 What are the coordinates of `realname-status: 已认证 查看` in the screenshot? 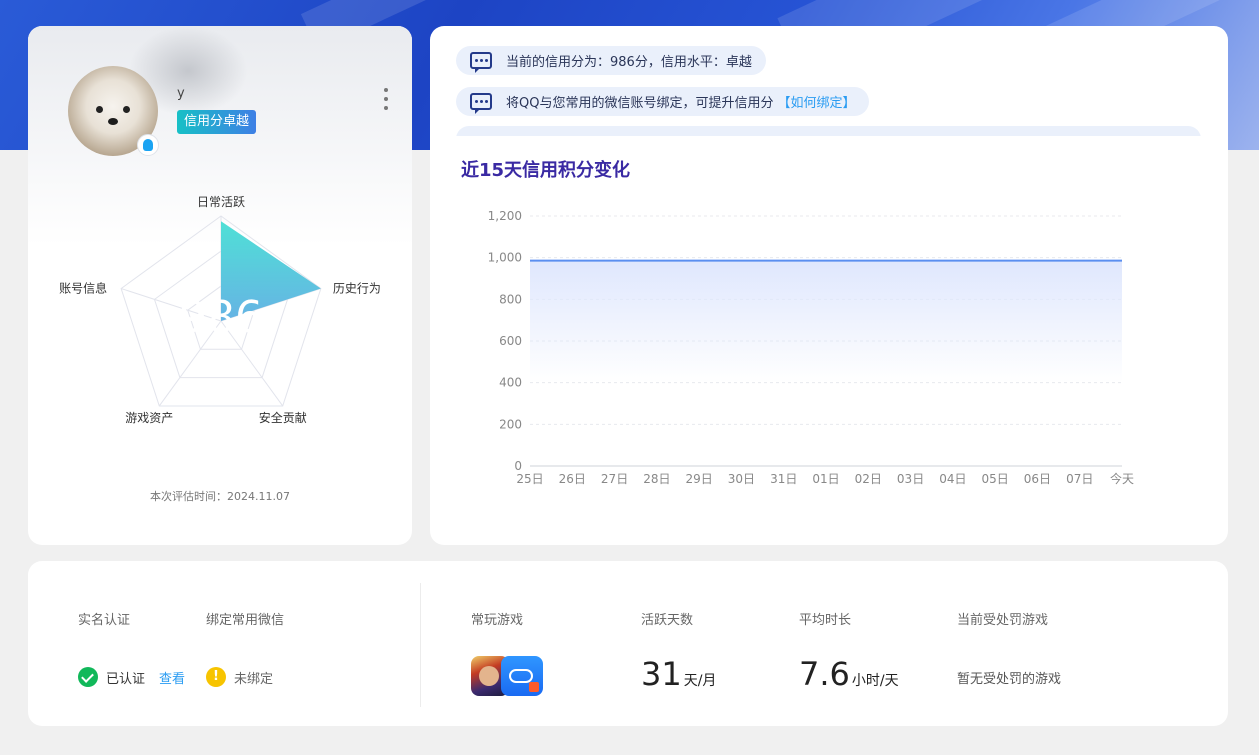 It's located at (131, 677).